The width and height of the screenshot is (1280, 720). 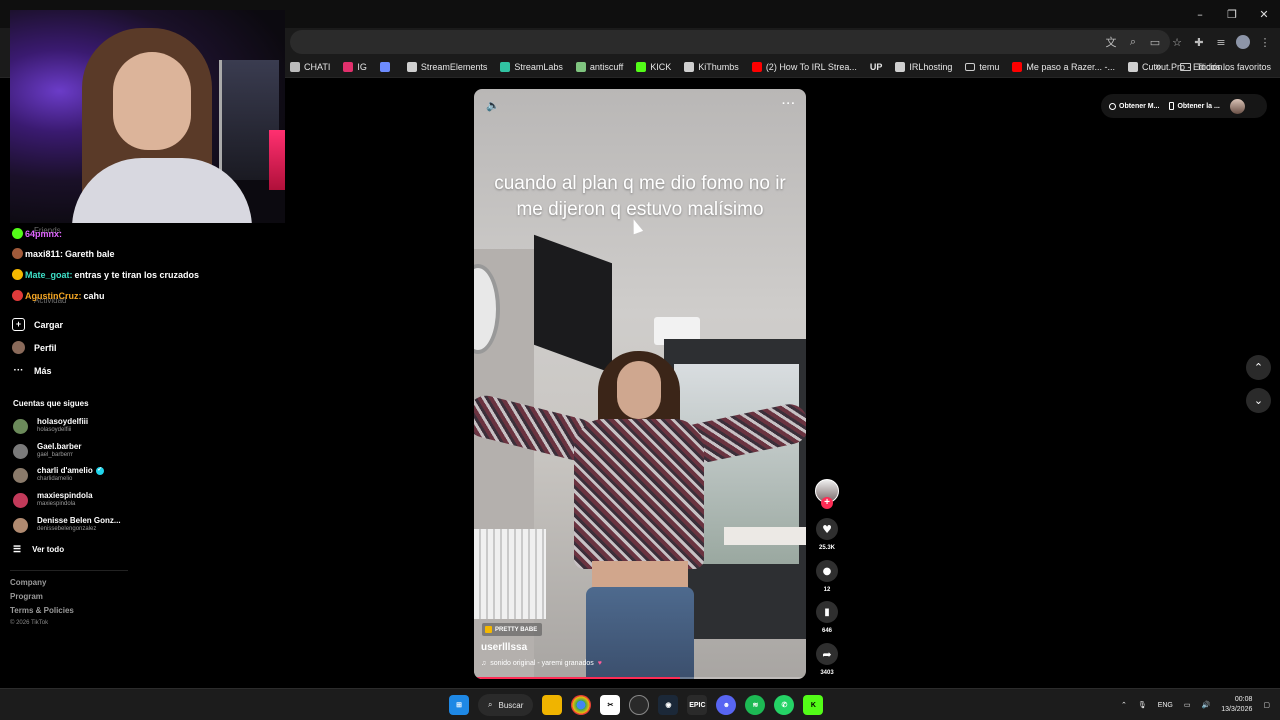 I want to click on like-count: 25.3K, so click(x=826, y=548).